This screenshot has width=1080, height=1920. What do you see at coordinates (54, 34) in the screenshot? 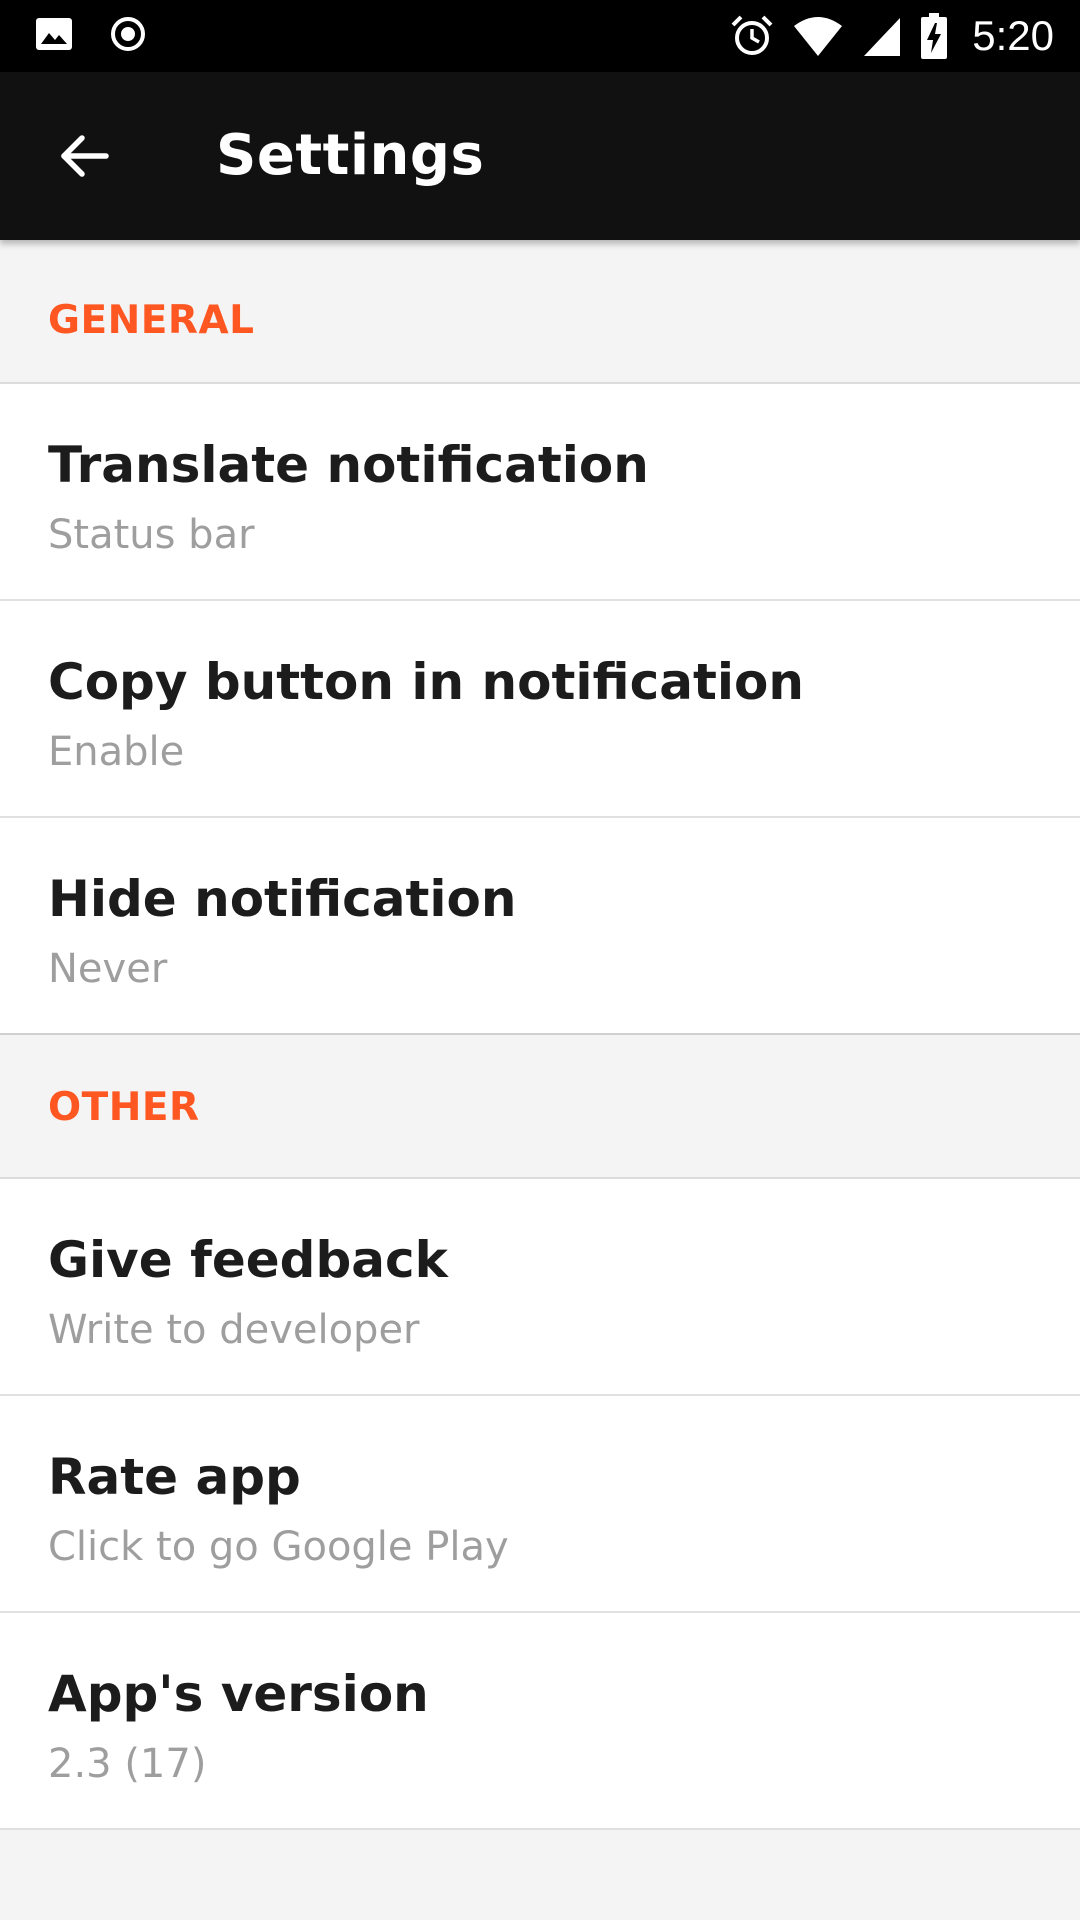
I see `image-icon` at bounding box center [54, 34].